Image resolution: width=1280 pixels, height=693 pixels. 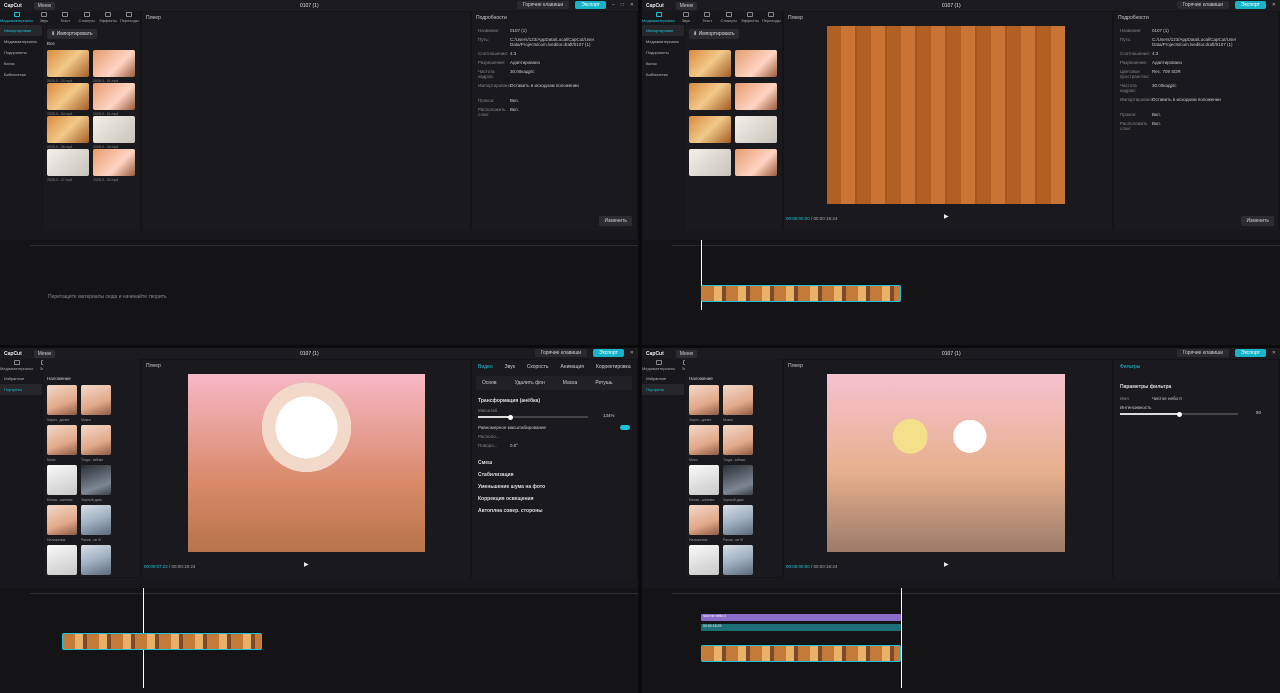 I want to click on section-auto-side: Автоплна совер. стороны, so click(x=554, y=508).